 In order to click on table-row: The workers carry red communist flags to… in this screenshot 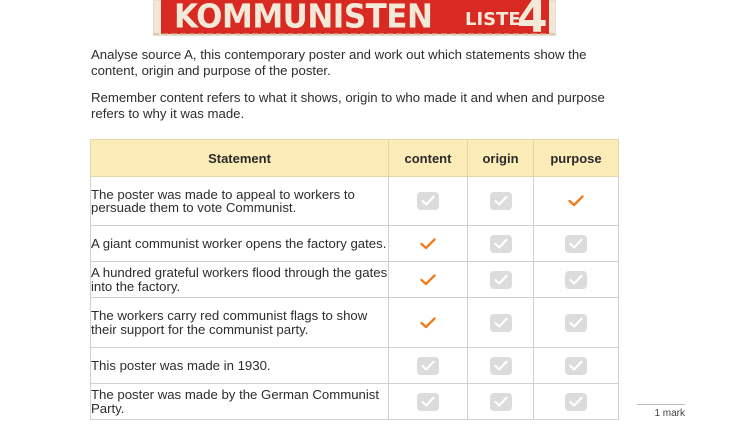, I will do `click(354, 322)`.